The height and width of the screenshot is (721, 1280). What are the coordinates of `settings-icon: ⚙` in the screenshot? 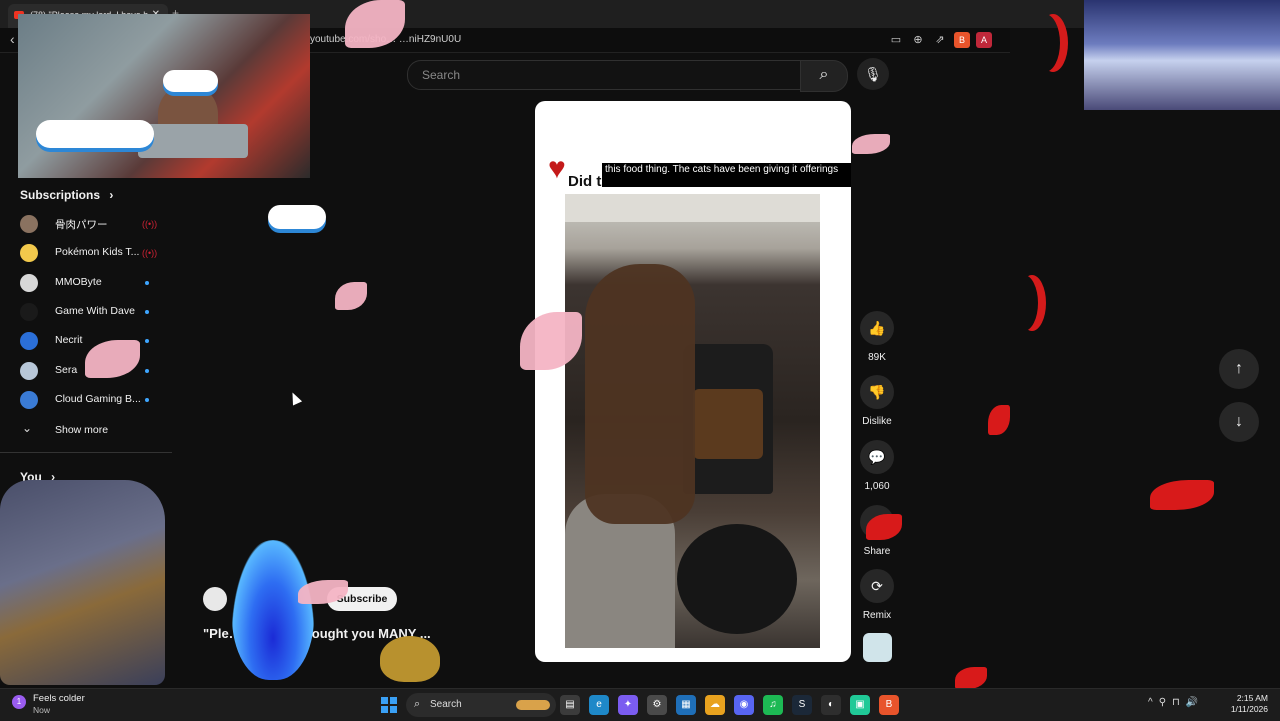 It's located at (657, 705).